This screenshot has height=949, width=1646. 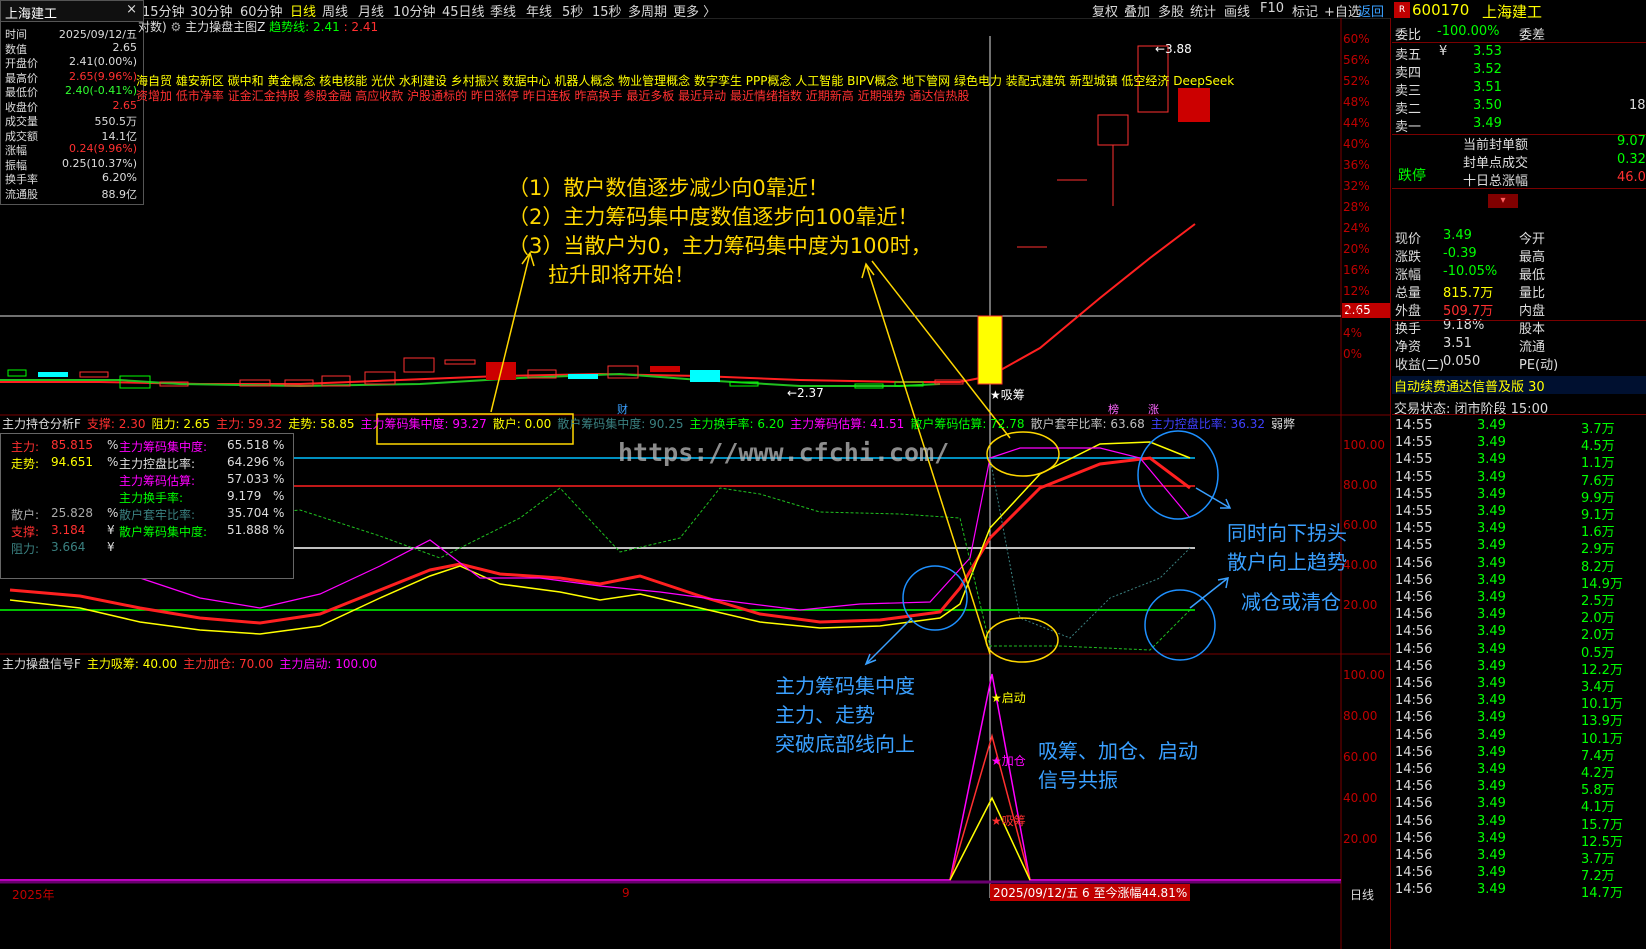 I want to click on ask-price: 3.52, so click(x=1487, y=69).